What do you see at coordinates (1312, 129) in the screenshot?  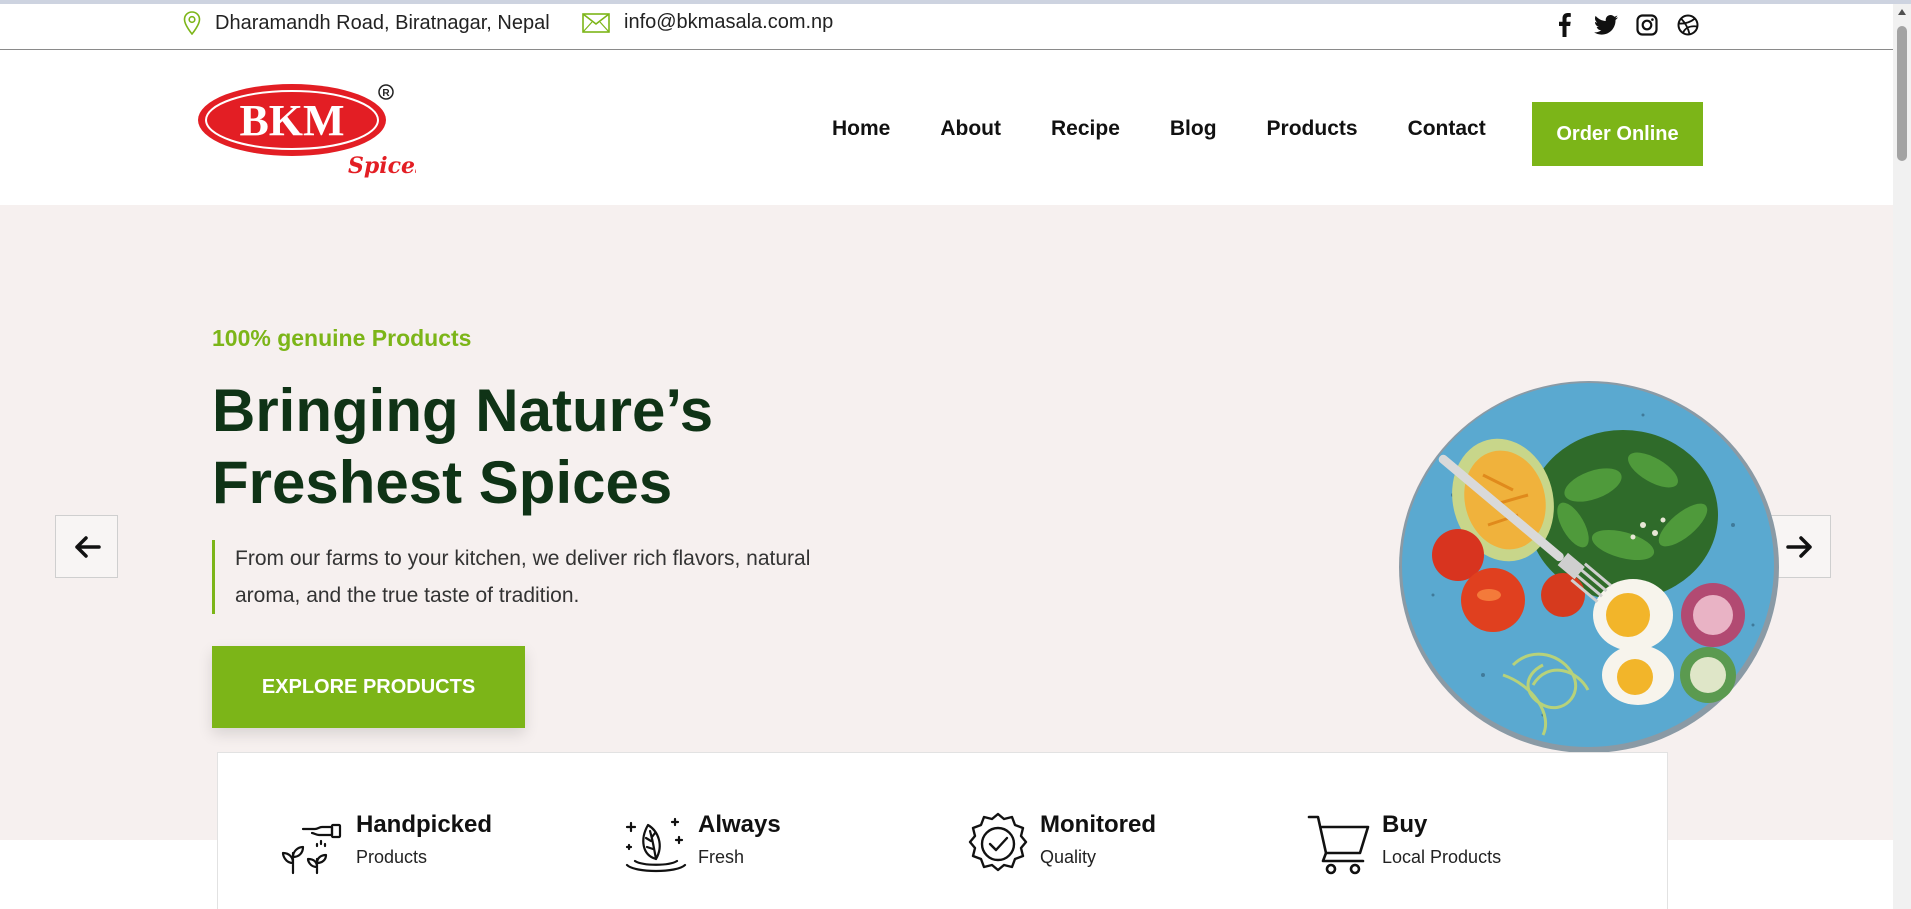 I see `nav-products: Products` at bounding box center [1312, 129].